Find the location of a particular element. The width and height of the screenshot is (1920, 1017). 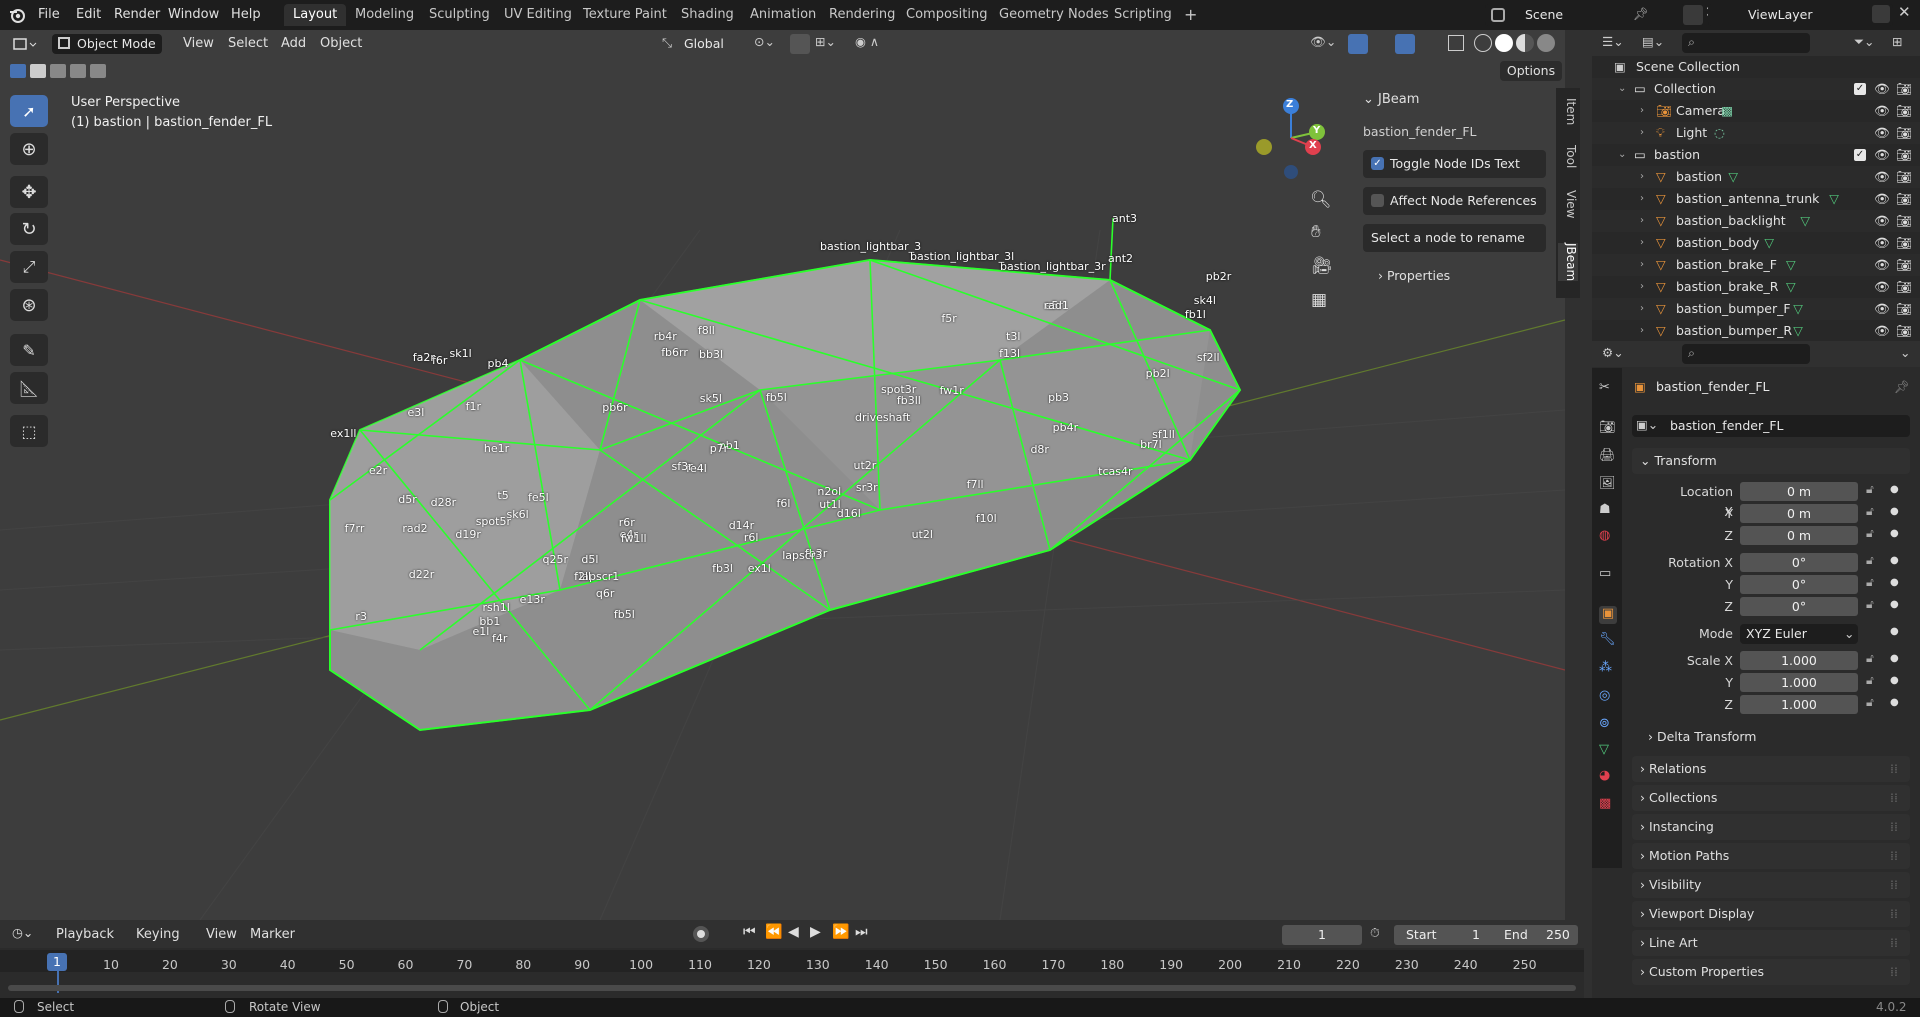

end-frame-field: End 250 is located at coordinates (1537, 935).